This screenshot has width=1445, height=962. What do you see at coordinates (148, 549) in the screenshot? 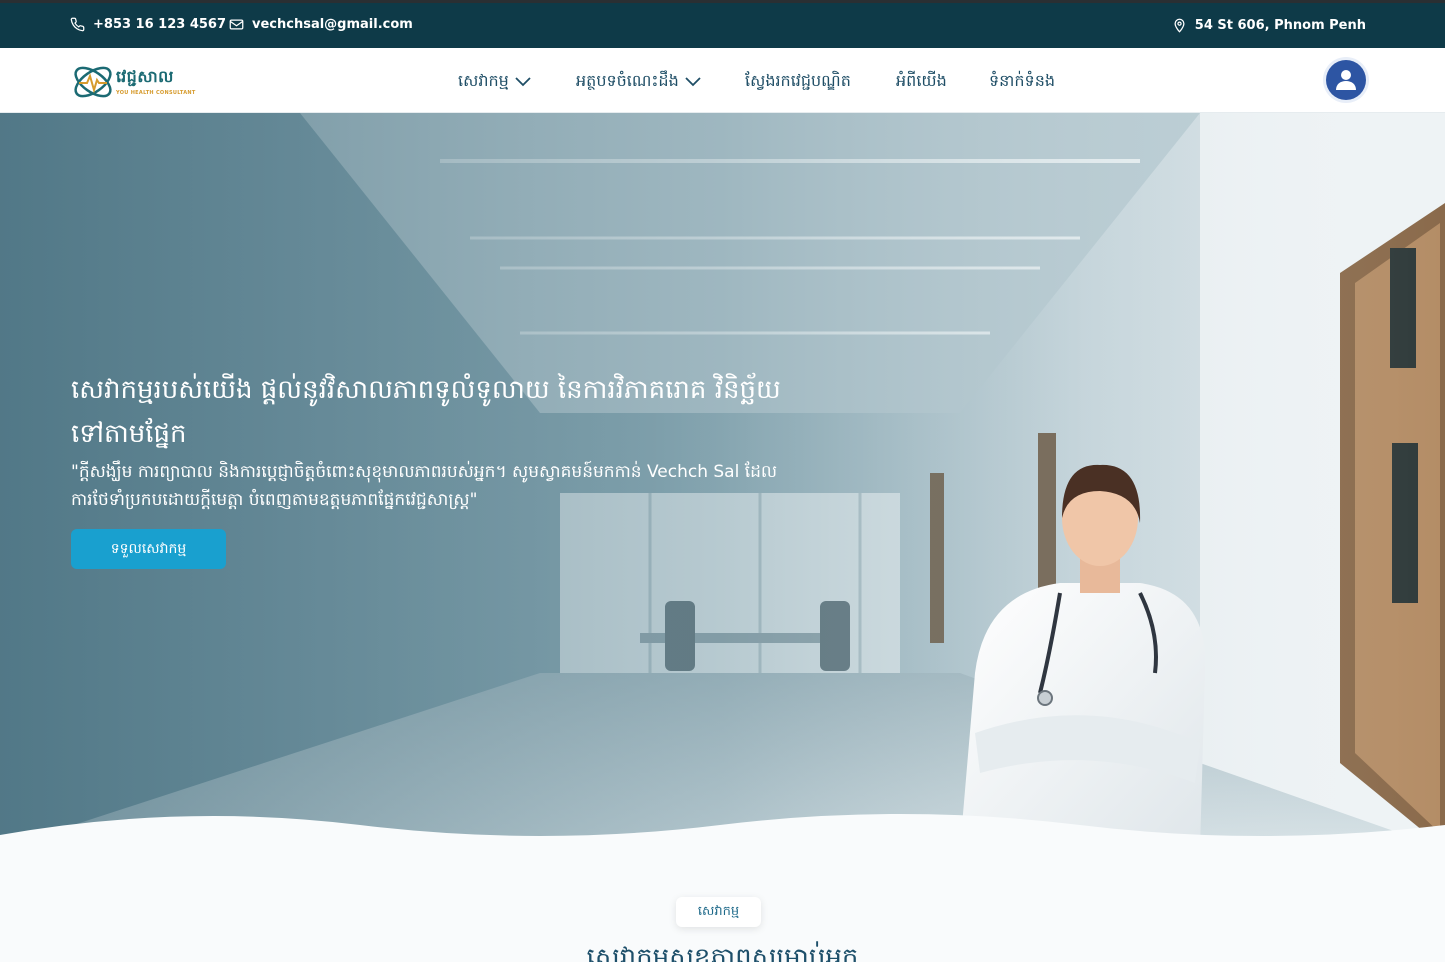
I see `get-service-button: ទទួលសេវាកម្ម` at bounding box center [148, 549].